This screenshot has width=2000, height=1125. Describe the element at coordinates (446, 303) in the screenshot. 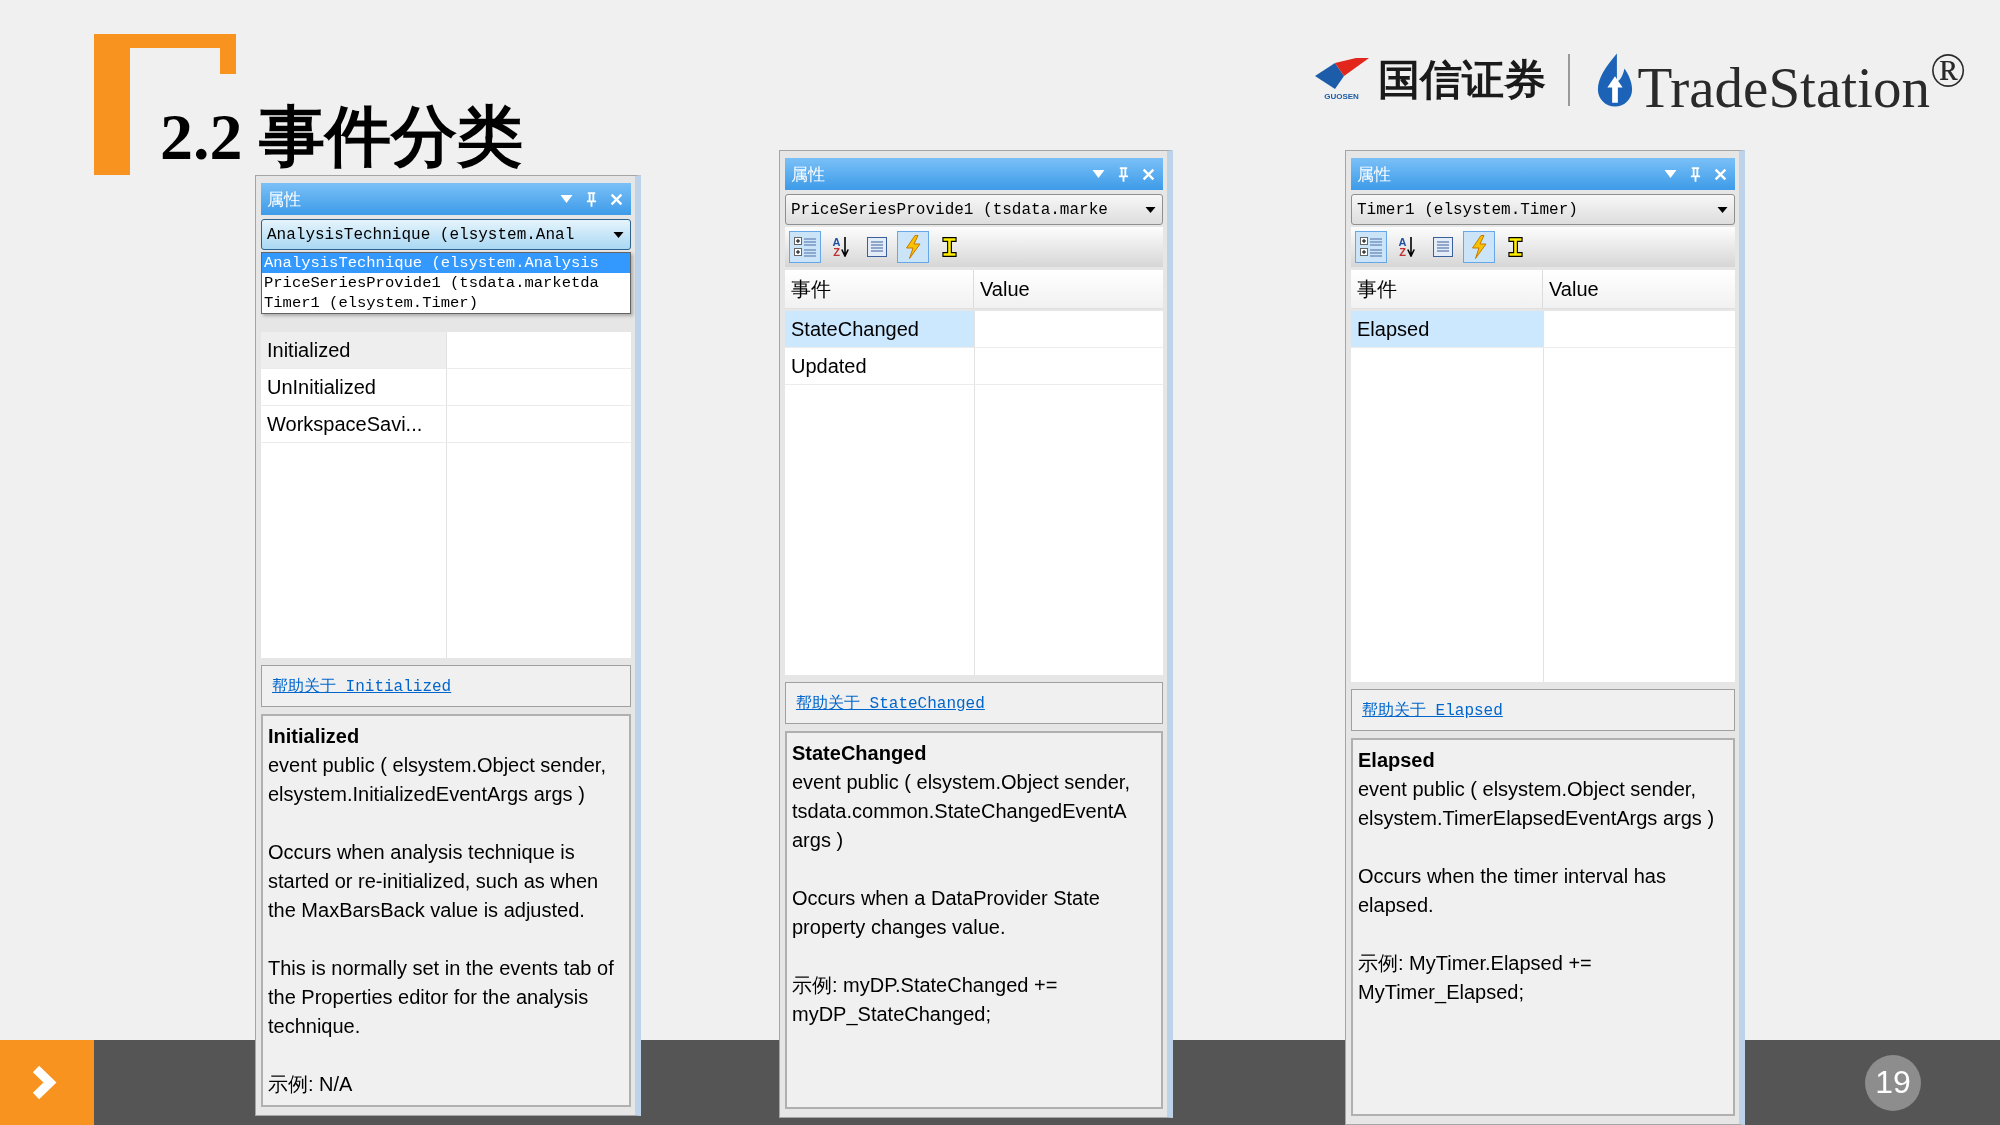

I see `dropdown-option: Timer1 (elsystem.Timer)` at that location.